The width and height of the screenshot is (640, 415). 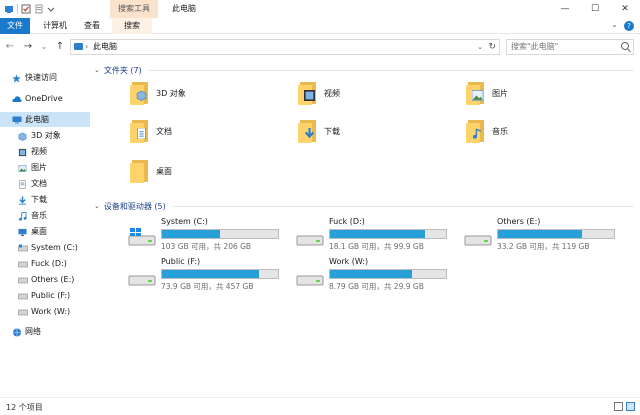 I want to click on properties-icon, so click(x=26, y=9).